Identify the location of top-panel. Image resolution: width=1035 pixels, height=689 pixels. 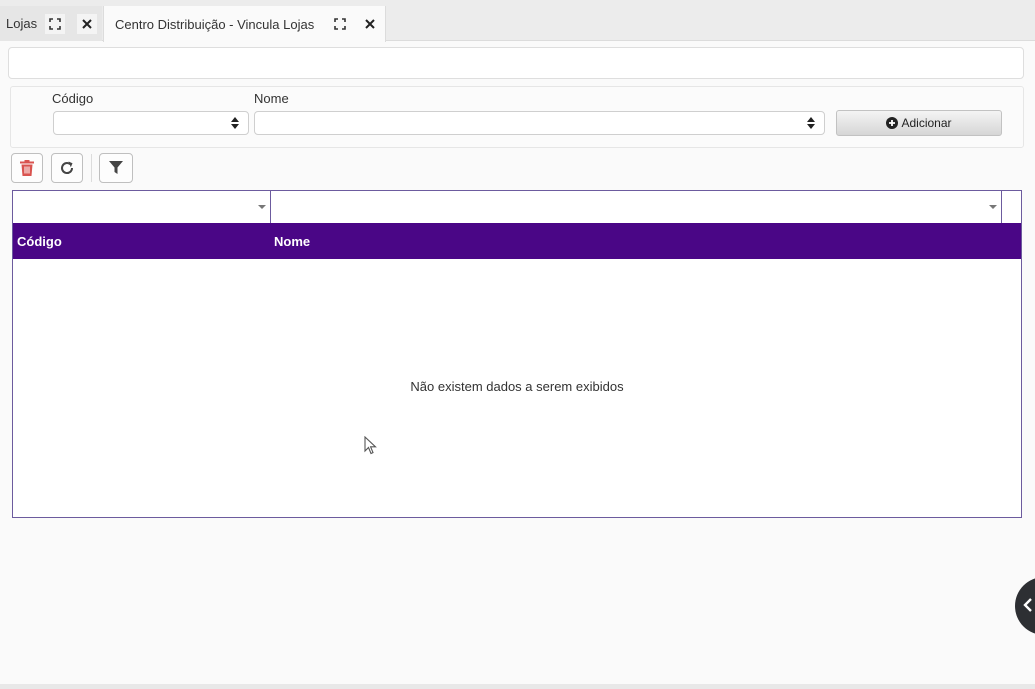
(516, 63).